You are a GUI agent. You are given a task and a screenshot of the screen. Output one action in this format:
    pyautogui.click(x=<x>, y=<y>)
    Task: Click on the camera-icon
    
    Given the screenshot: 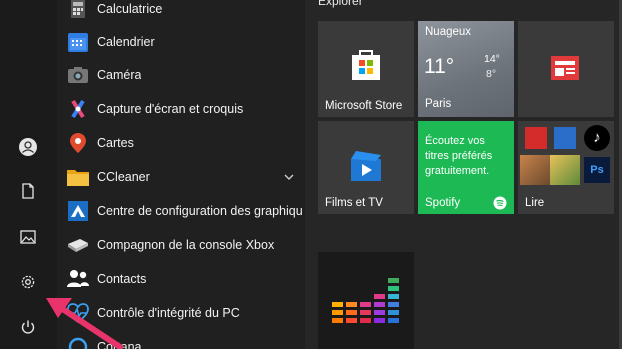 What is the action you would take?
    pyautogui.click(x=78, y=75)
    